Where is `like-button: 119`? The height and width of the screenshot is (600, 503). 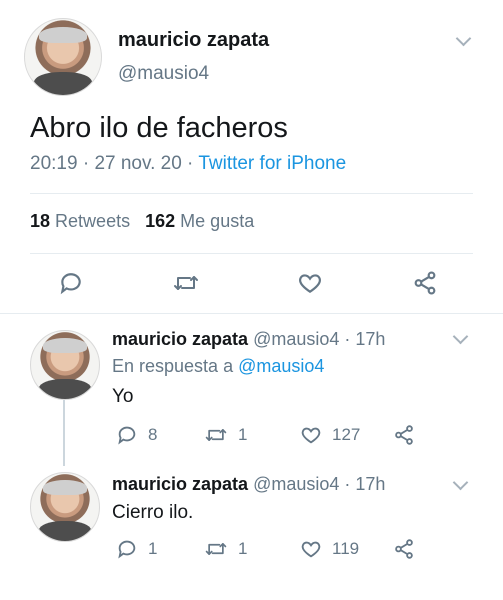
like-button: 119 is located at coordinates (329, 549).